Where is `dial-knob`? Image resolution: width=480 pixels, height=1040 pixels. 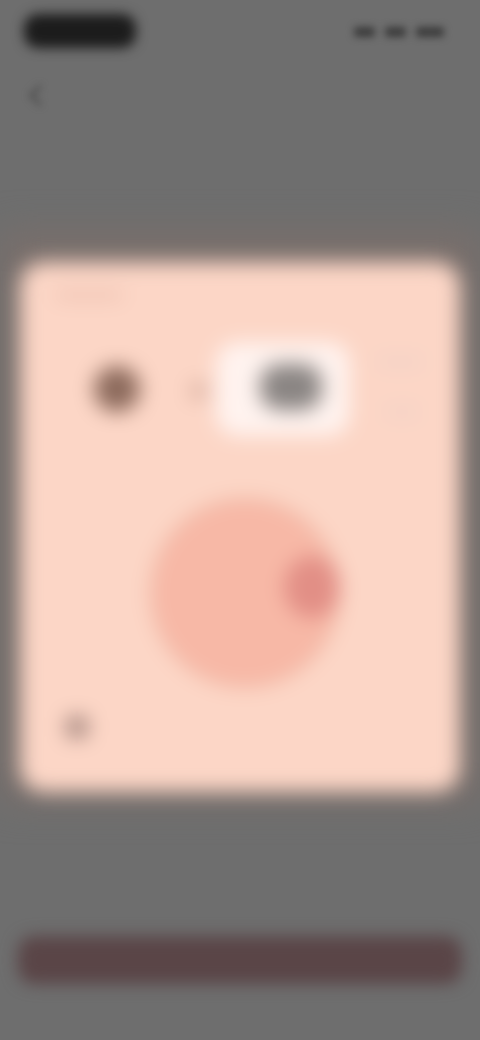 dial-knob is located at coordinates (312, 587).